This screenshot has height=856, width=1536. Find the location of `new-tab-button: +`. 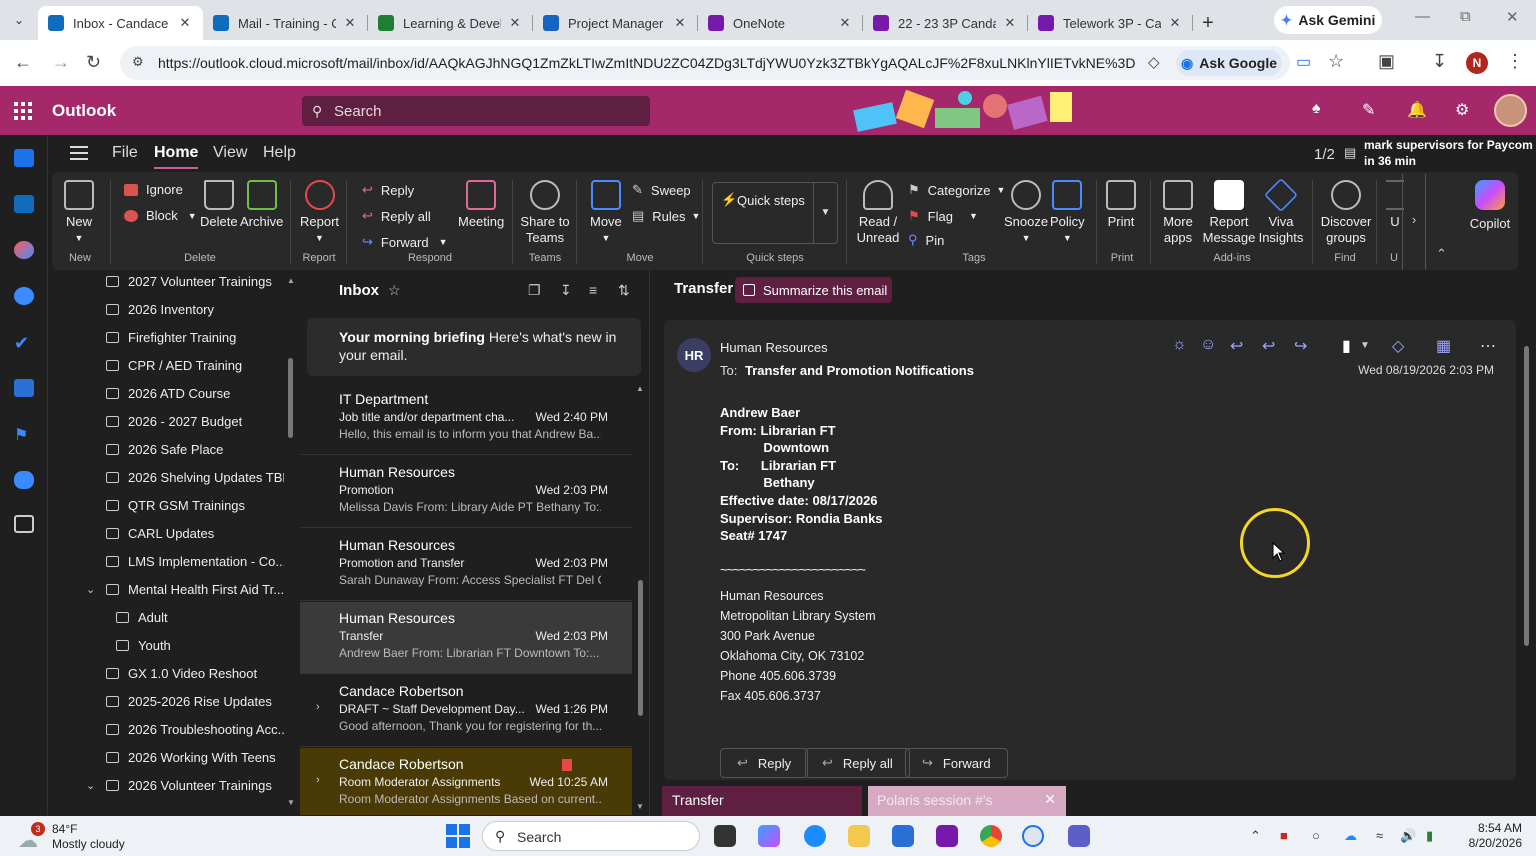

new-tab-button: + is located at coordinates (1208, 23).